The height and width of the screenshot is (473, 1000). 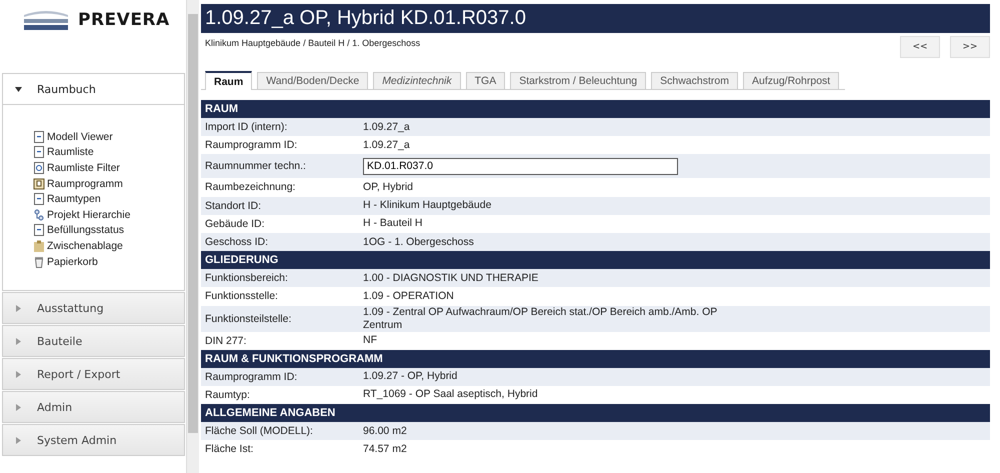 I want to click on search-icon, so click(x=39, y=168).